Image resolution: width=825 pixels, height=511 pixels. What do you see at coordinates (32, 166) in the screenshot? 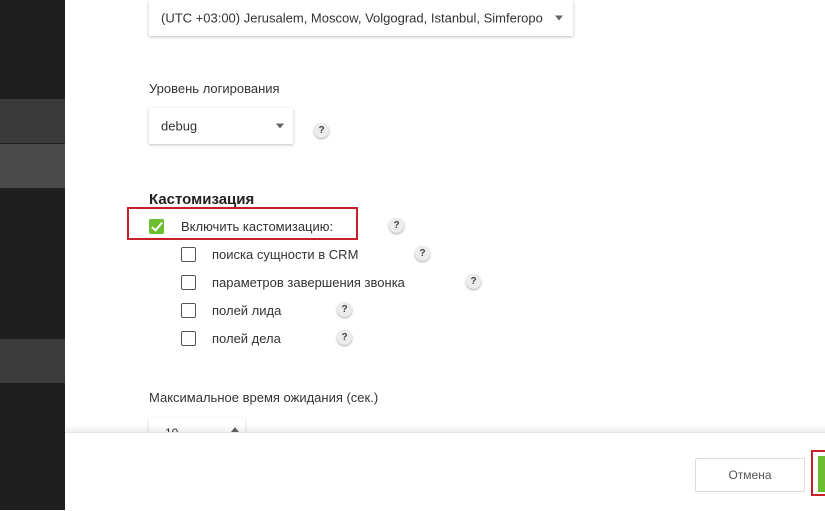
I see `sidebar-item-active` at bounding box center [32, 166].